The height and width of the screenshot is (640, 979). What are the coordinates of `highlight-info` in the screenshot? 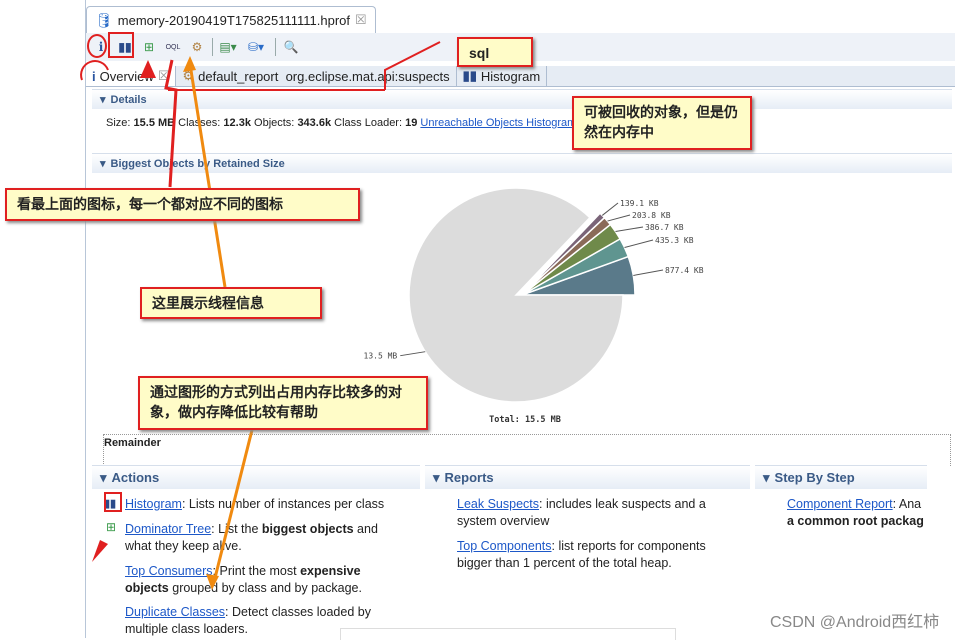 It's located at (97, 46).